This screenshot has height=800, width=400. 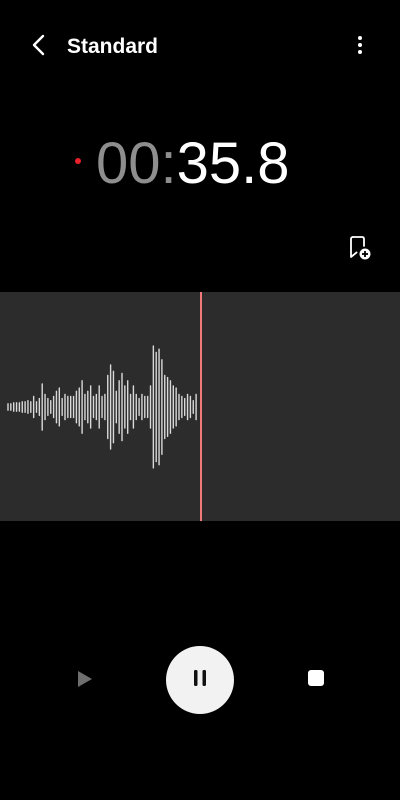 I want to click on stop-icon, so click(x=316, y=680).